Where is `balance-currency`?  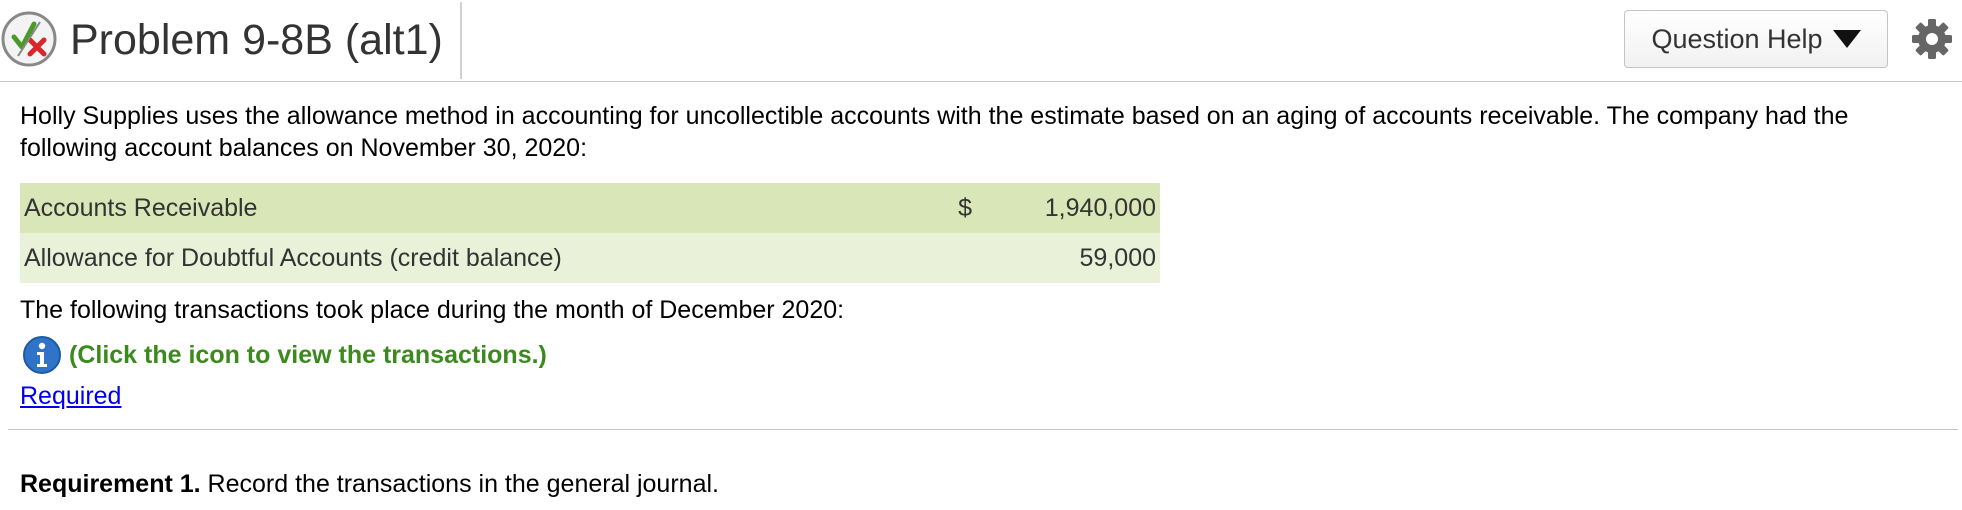
balance-currency is located at coordinates (942, 258).